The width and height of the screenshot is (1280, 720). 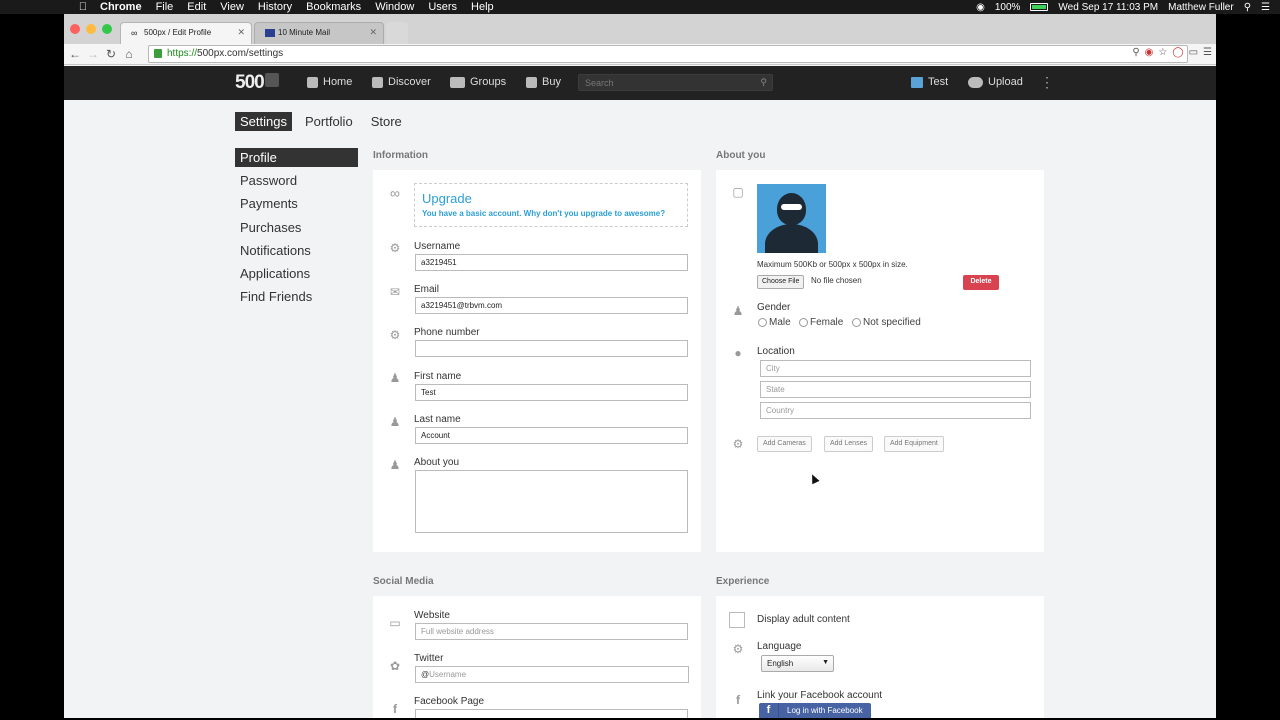 I want to click on address-bar: https://500px.com/settings, so click(x=668, y=54).